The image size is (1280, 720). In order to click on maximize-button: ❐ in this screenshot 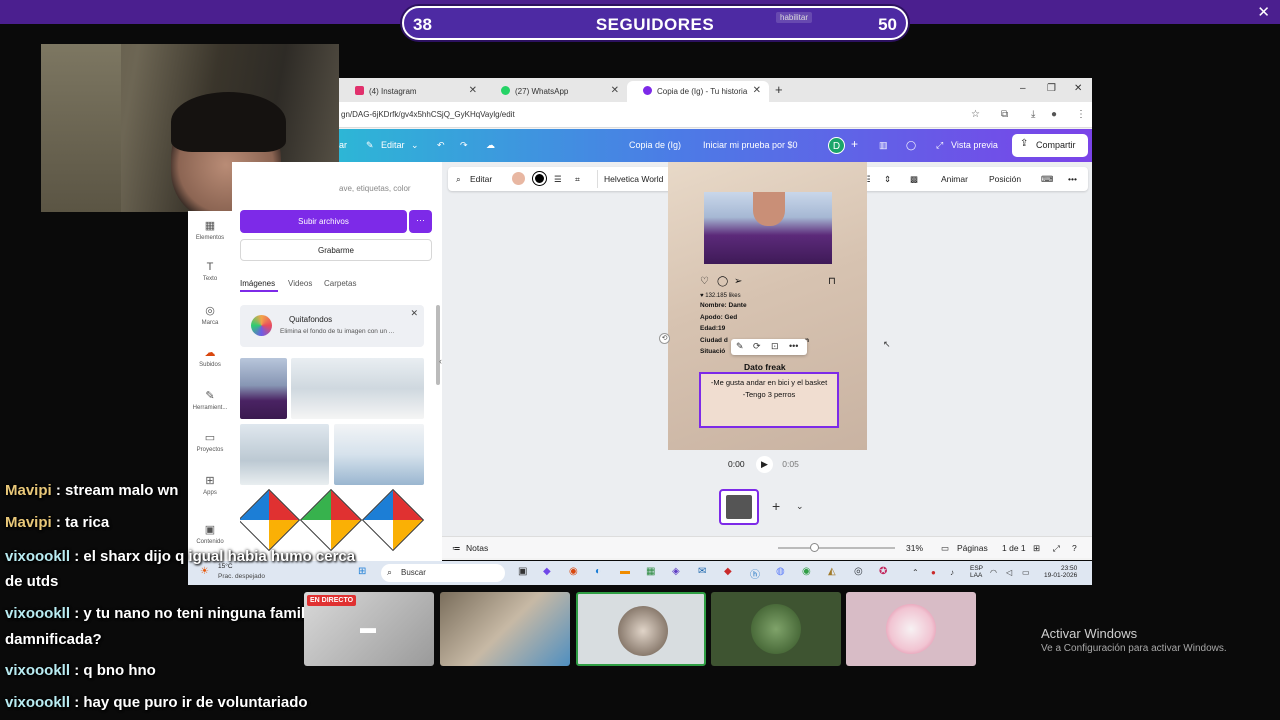, I will do `click(1051, 88)`.